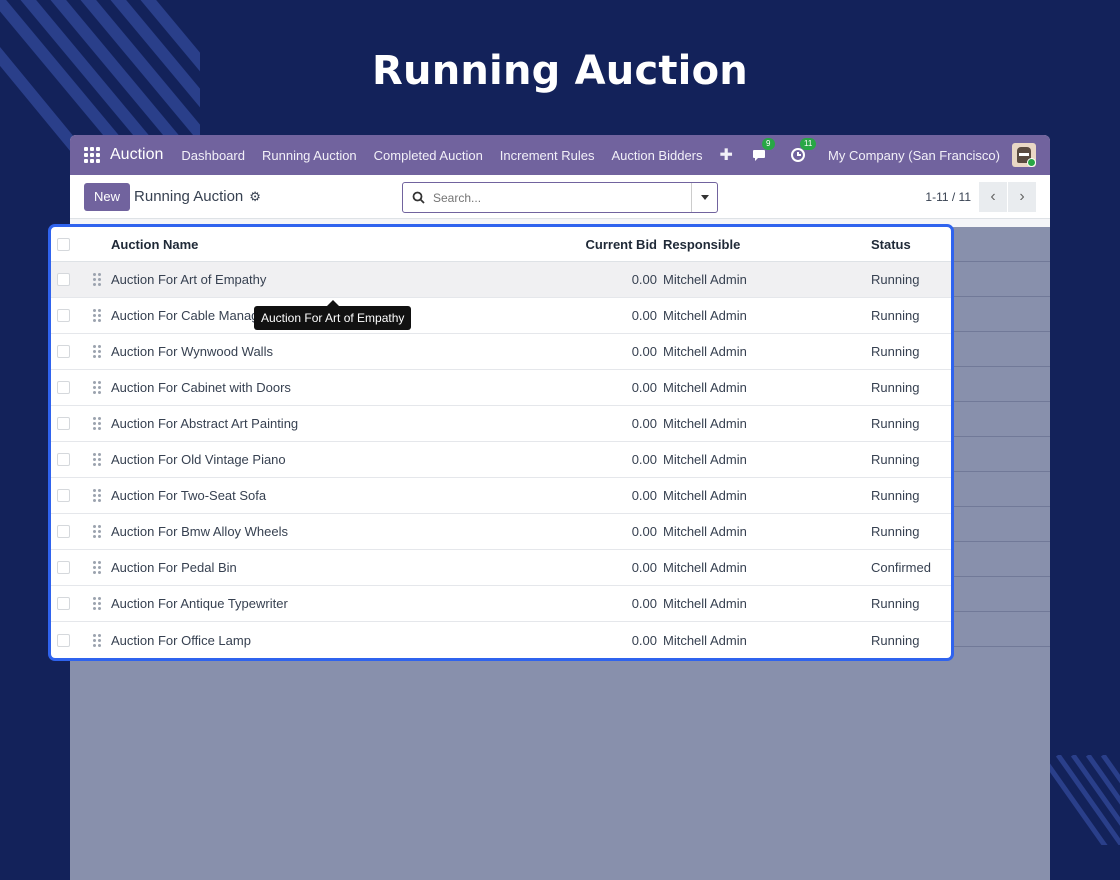 This screenshot has width=1120, height=880. I want to click on gear-icon: ⚙, so click(255, 197).